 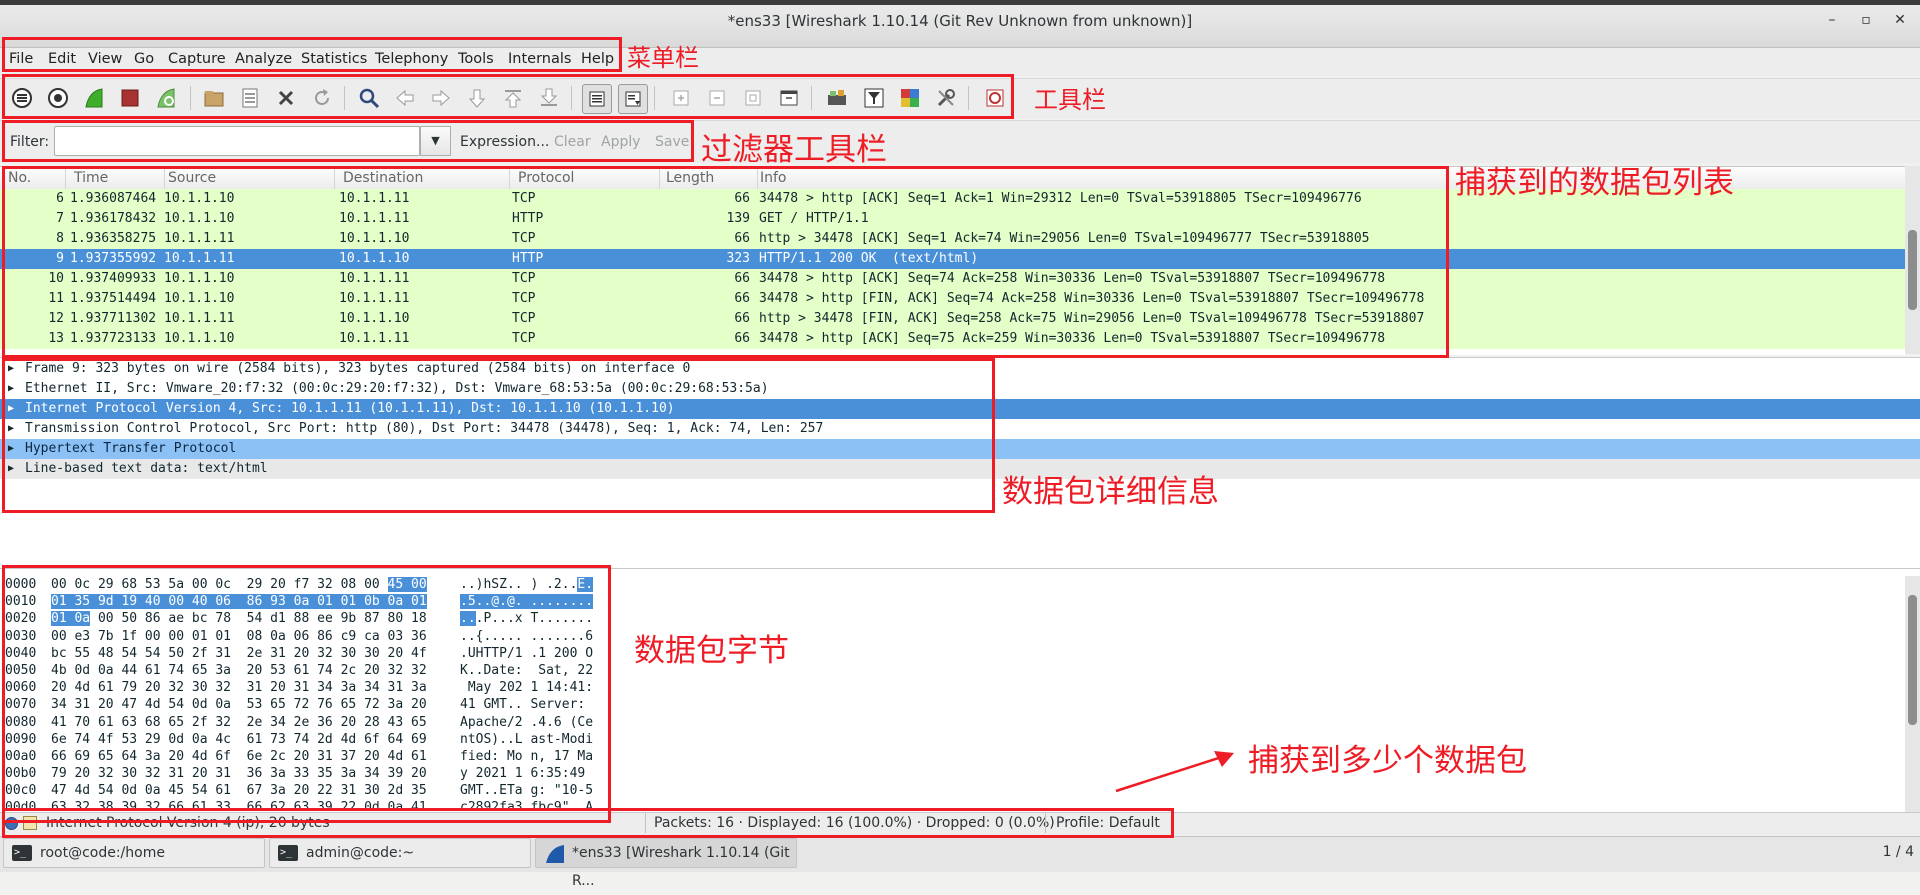 What do you see at coordinates (1889, 853) in the screenshot?
I see `workspace-indicator: 1 / 4` at bounding box center [1889, 853].